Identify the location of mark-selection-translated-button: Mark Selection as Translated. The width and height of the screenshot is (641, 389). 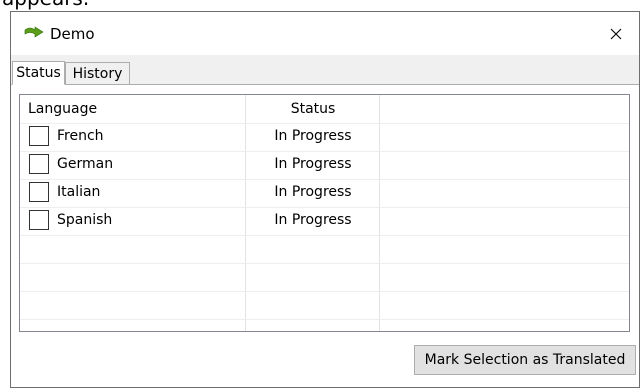
(525, 360).